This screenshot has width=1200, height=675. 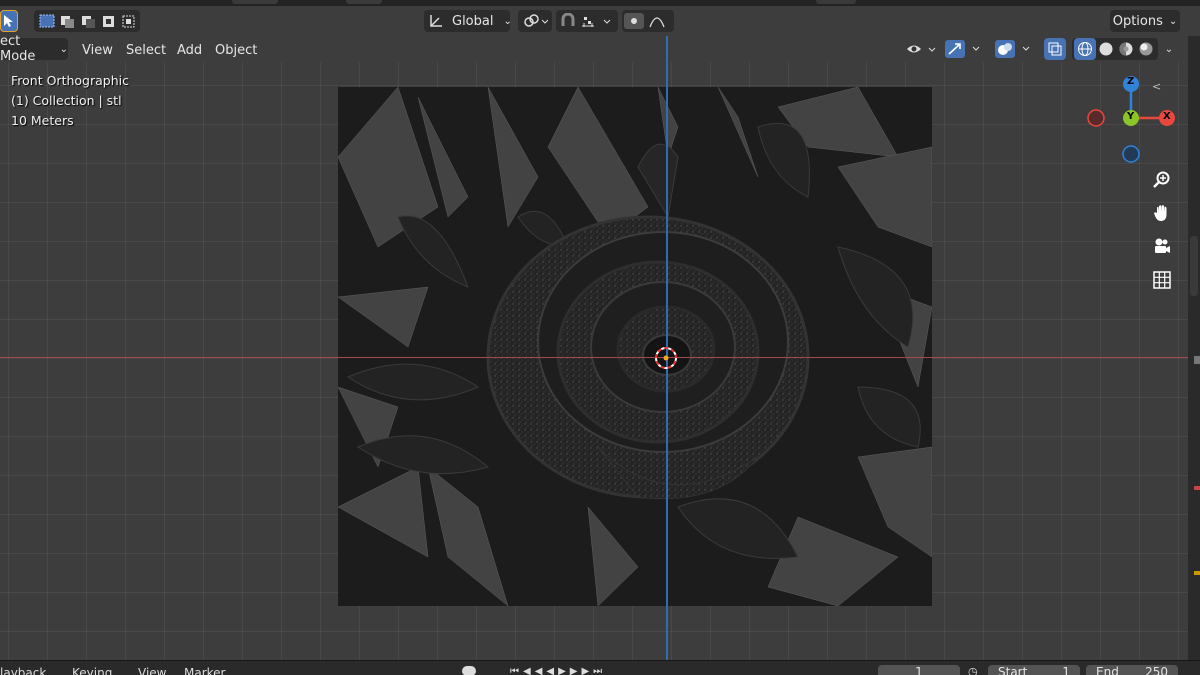 I want to click on options-label: Options, so click(x=1137, y=21).